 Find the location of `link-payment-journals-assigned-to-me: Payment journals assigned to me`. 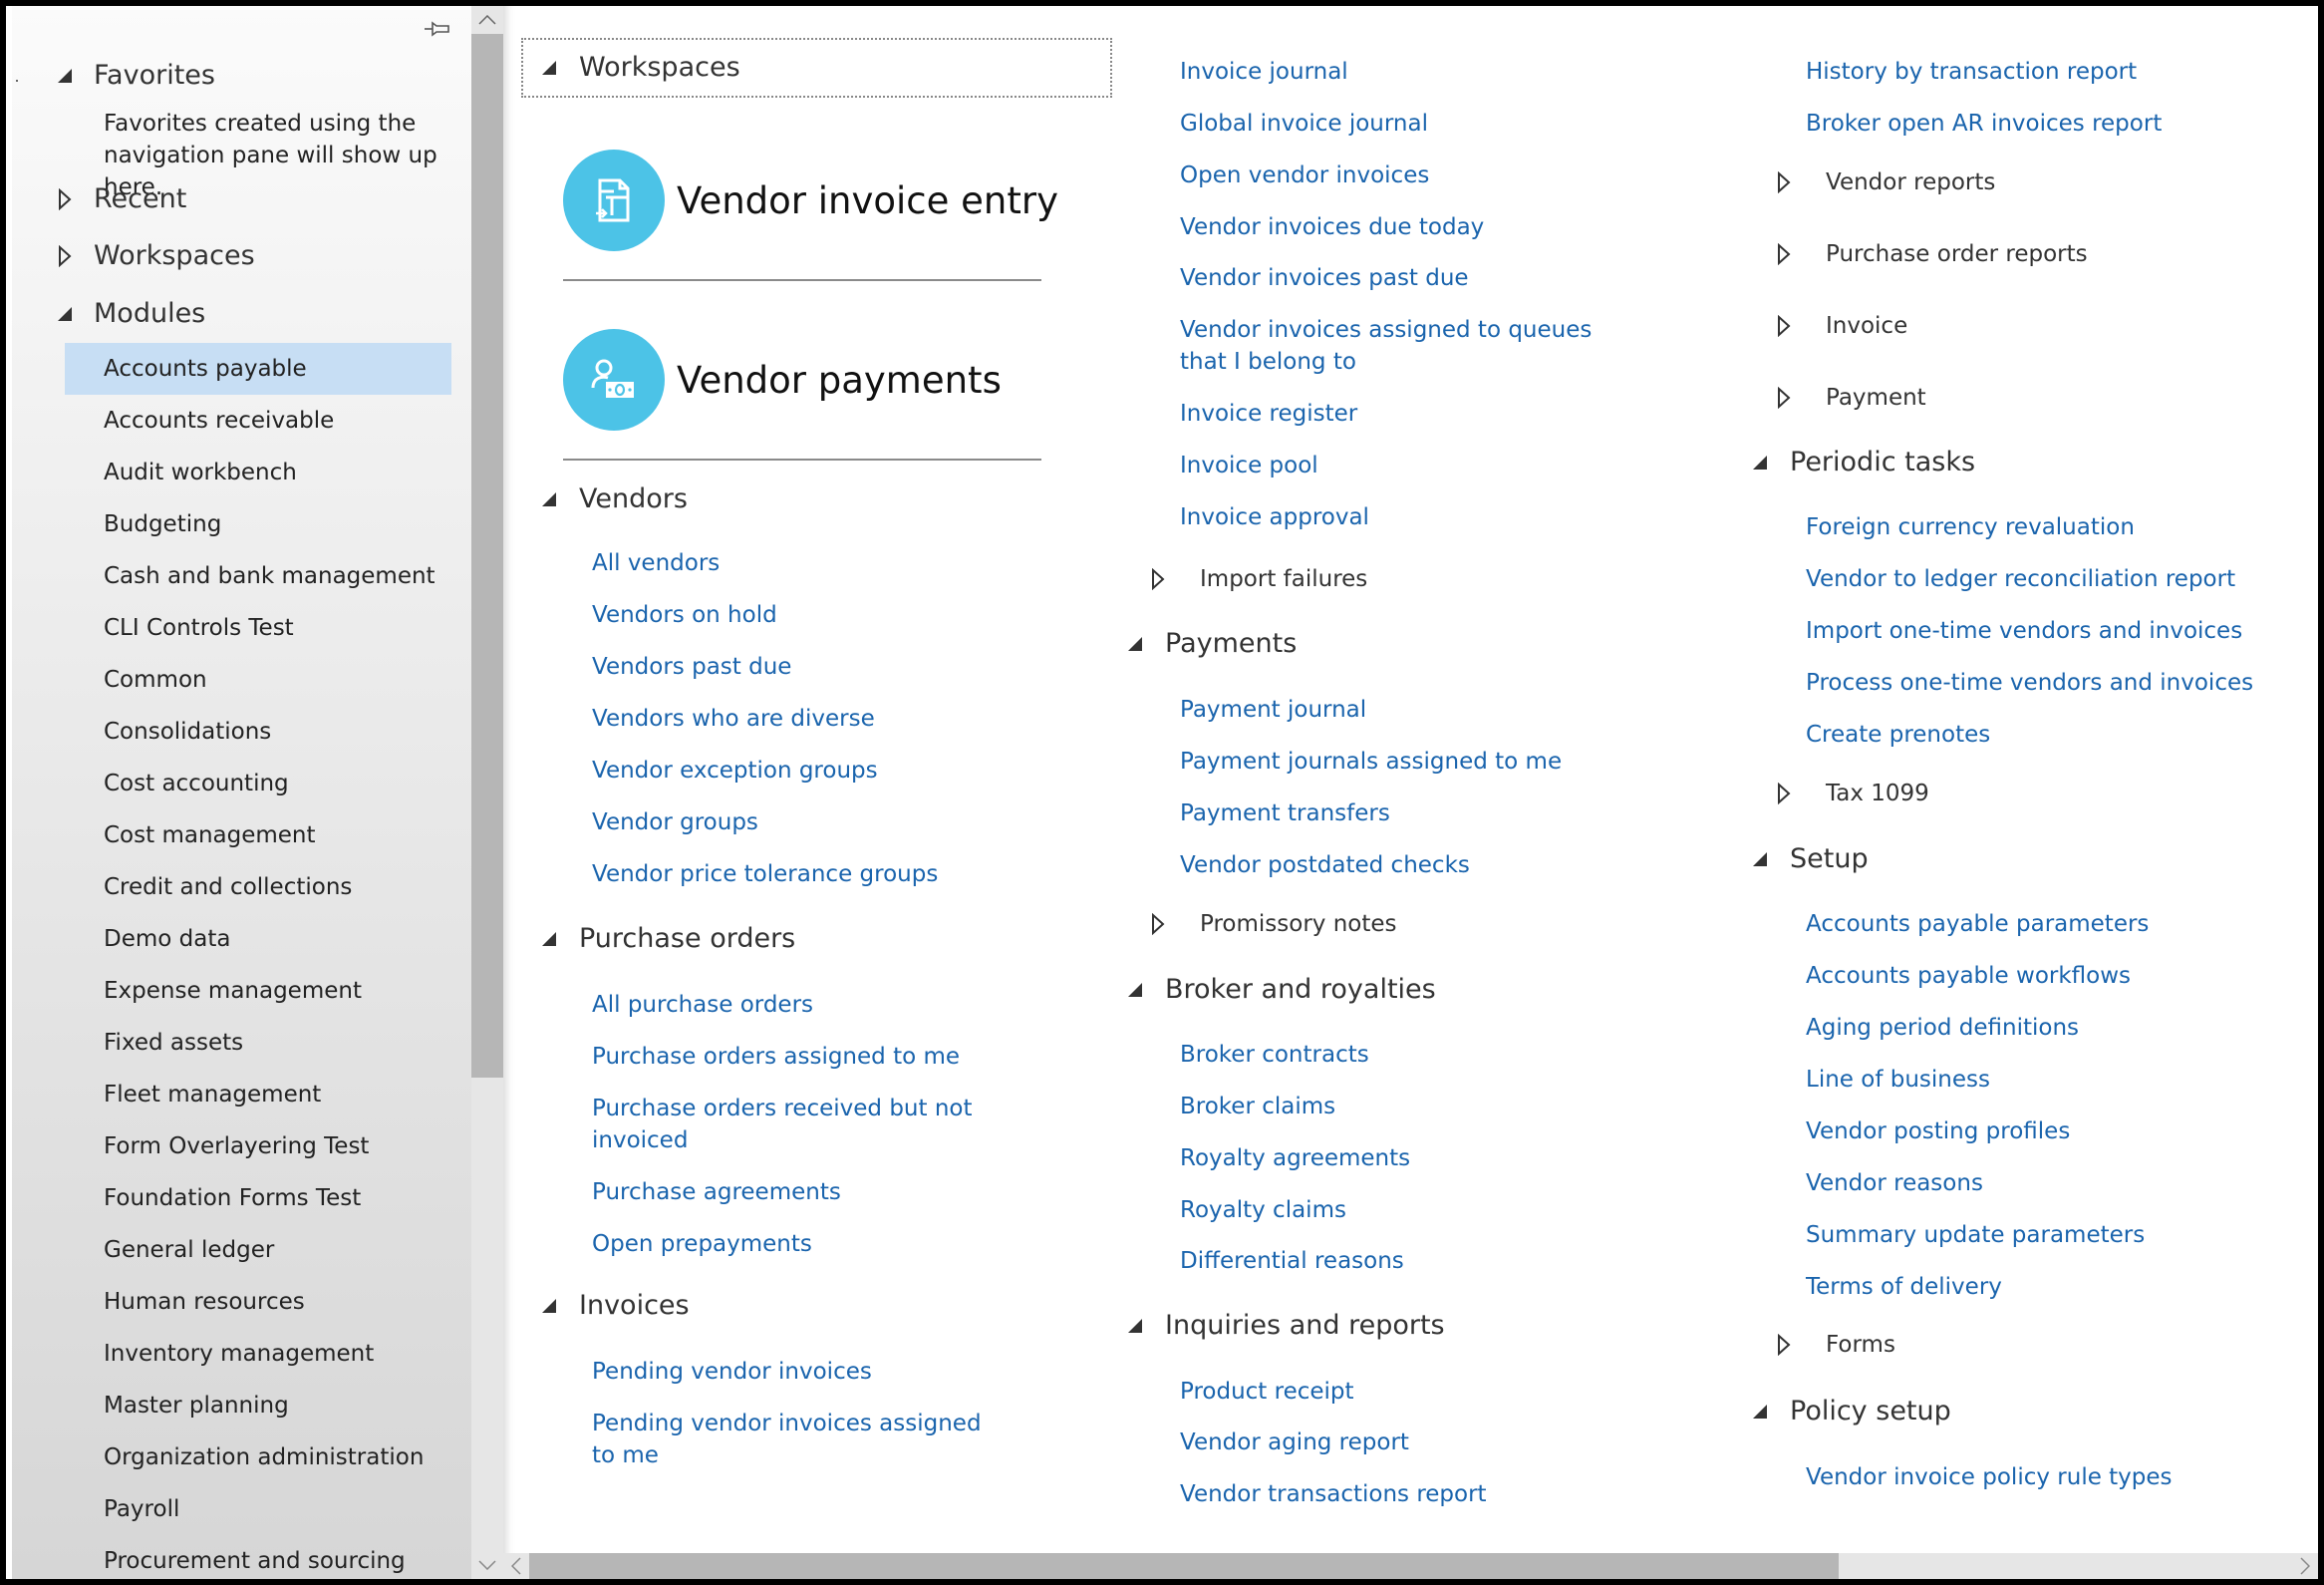

link-payment-journals-assigned-to-me: Payment journals assigned to me is located at coordinates (1371, 762).